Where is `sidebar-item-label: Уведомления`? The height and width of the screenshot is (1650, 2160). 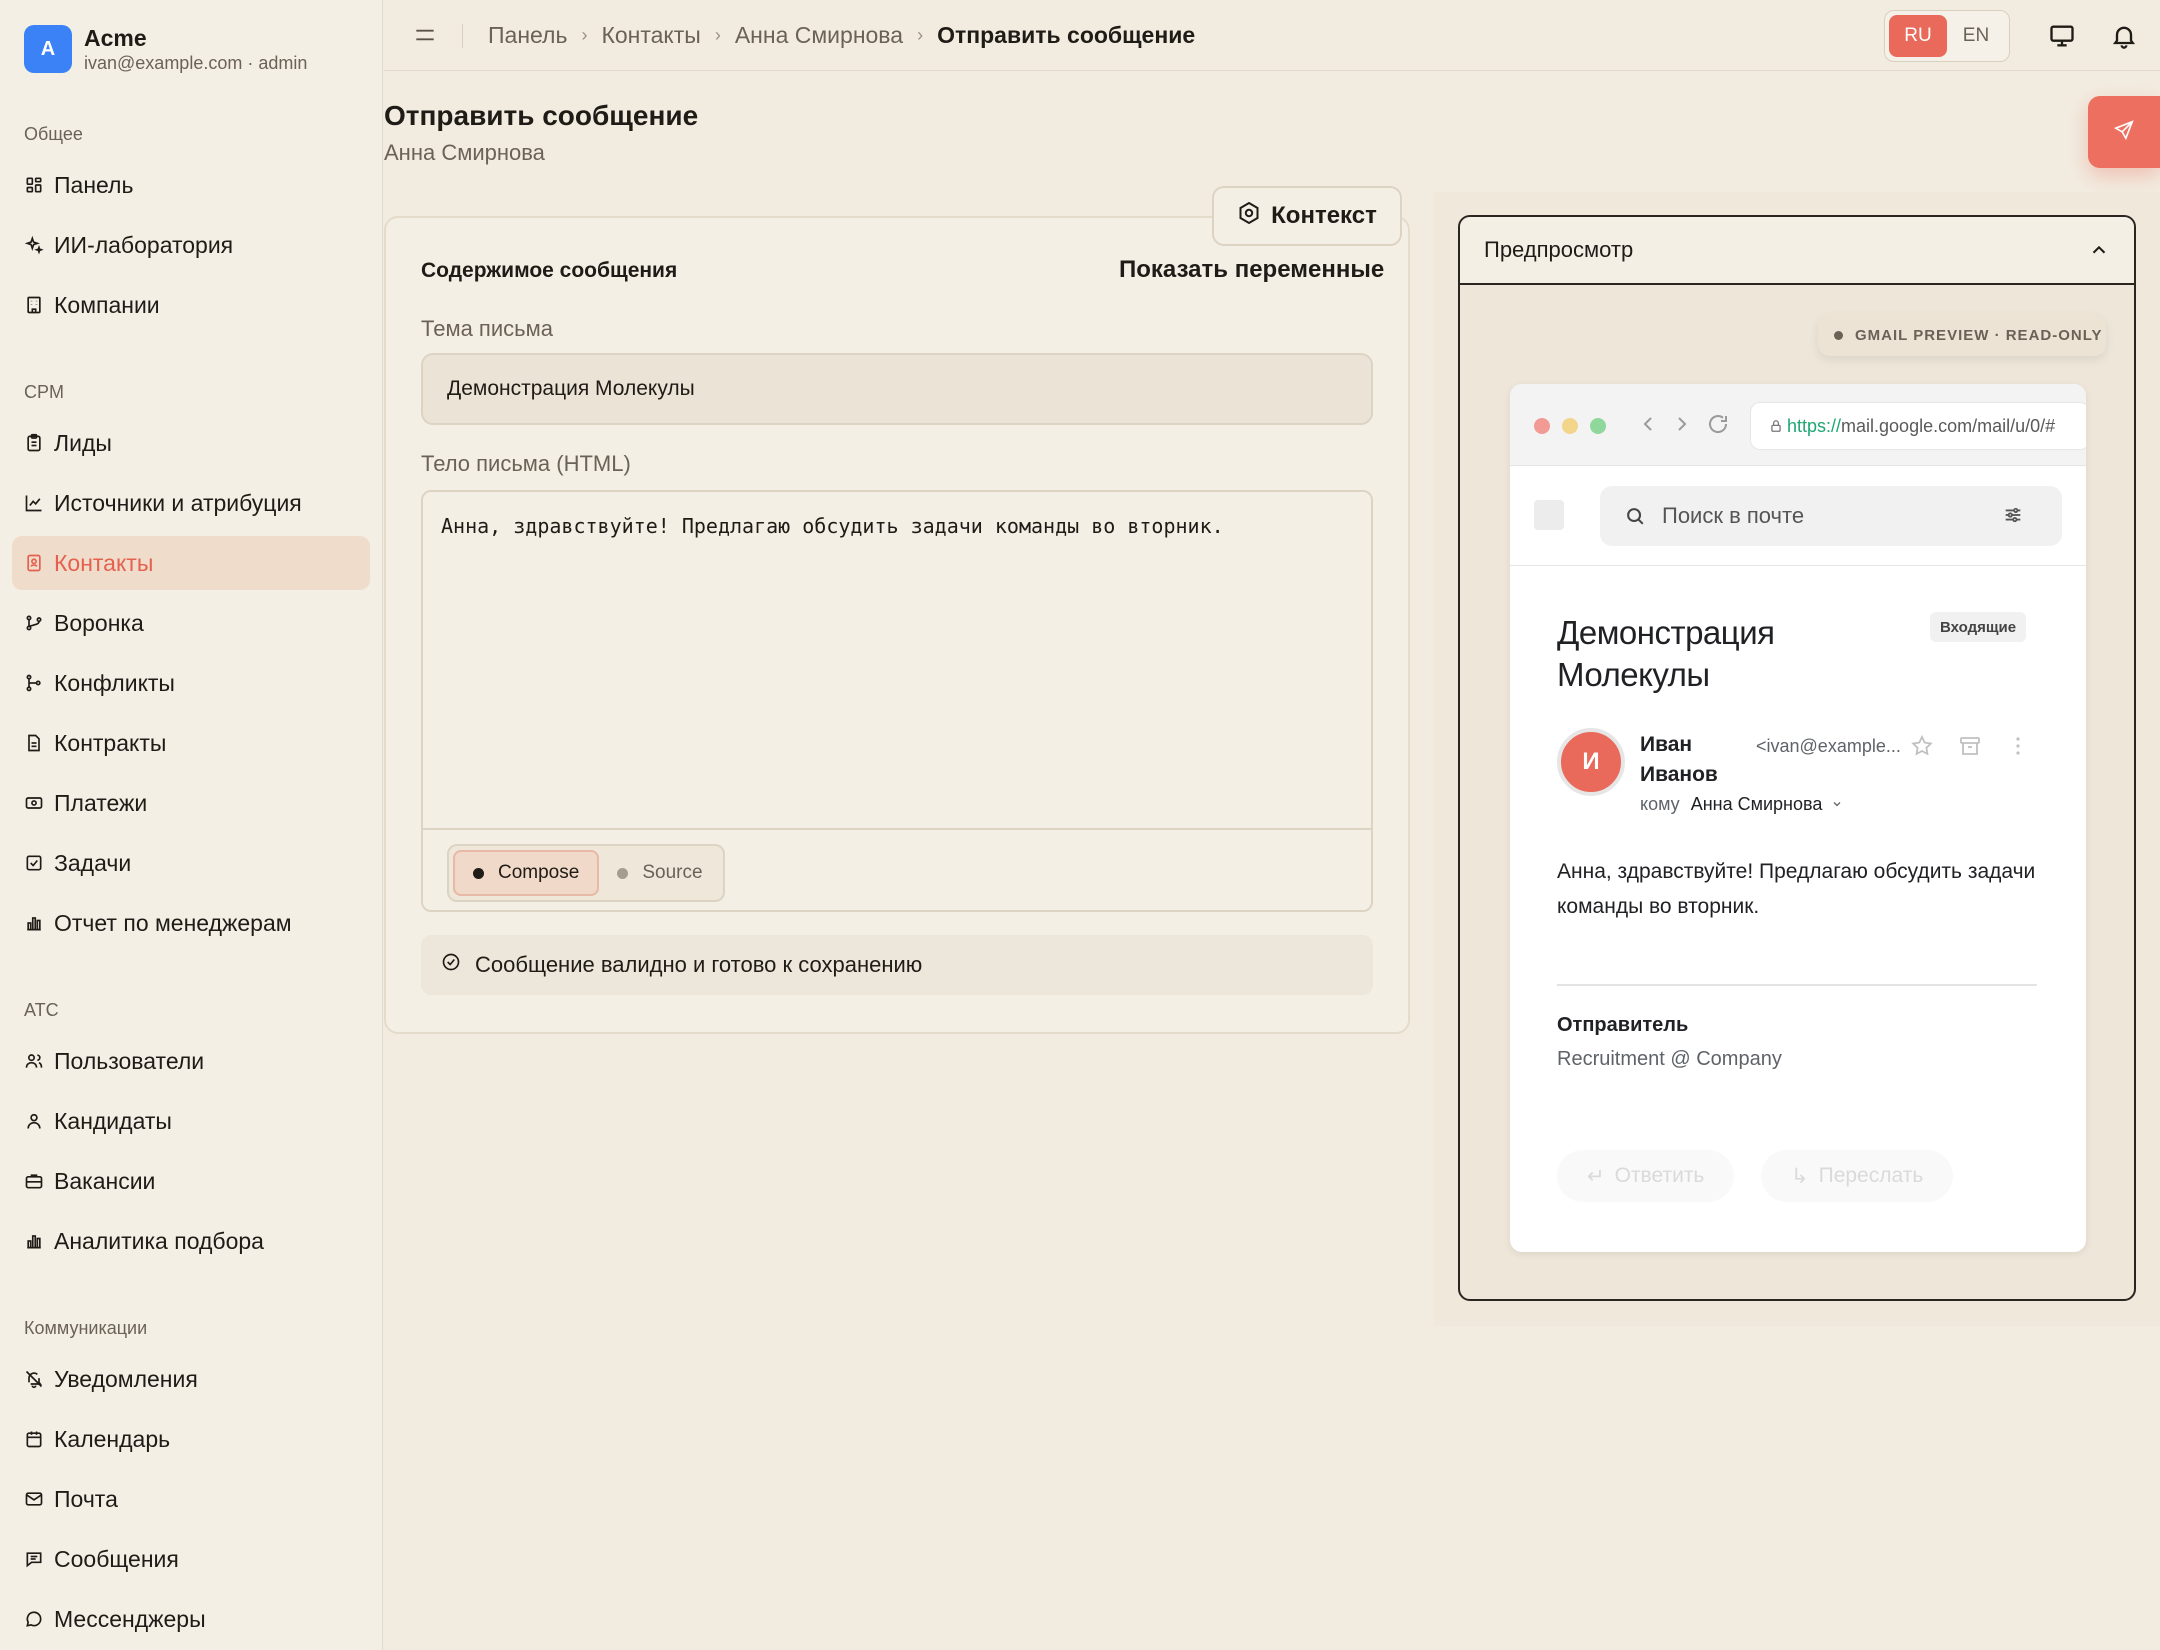 sidebar-item-label: Уведомления is located at coordinates (126, 1378).